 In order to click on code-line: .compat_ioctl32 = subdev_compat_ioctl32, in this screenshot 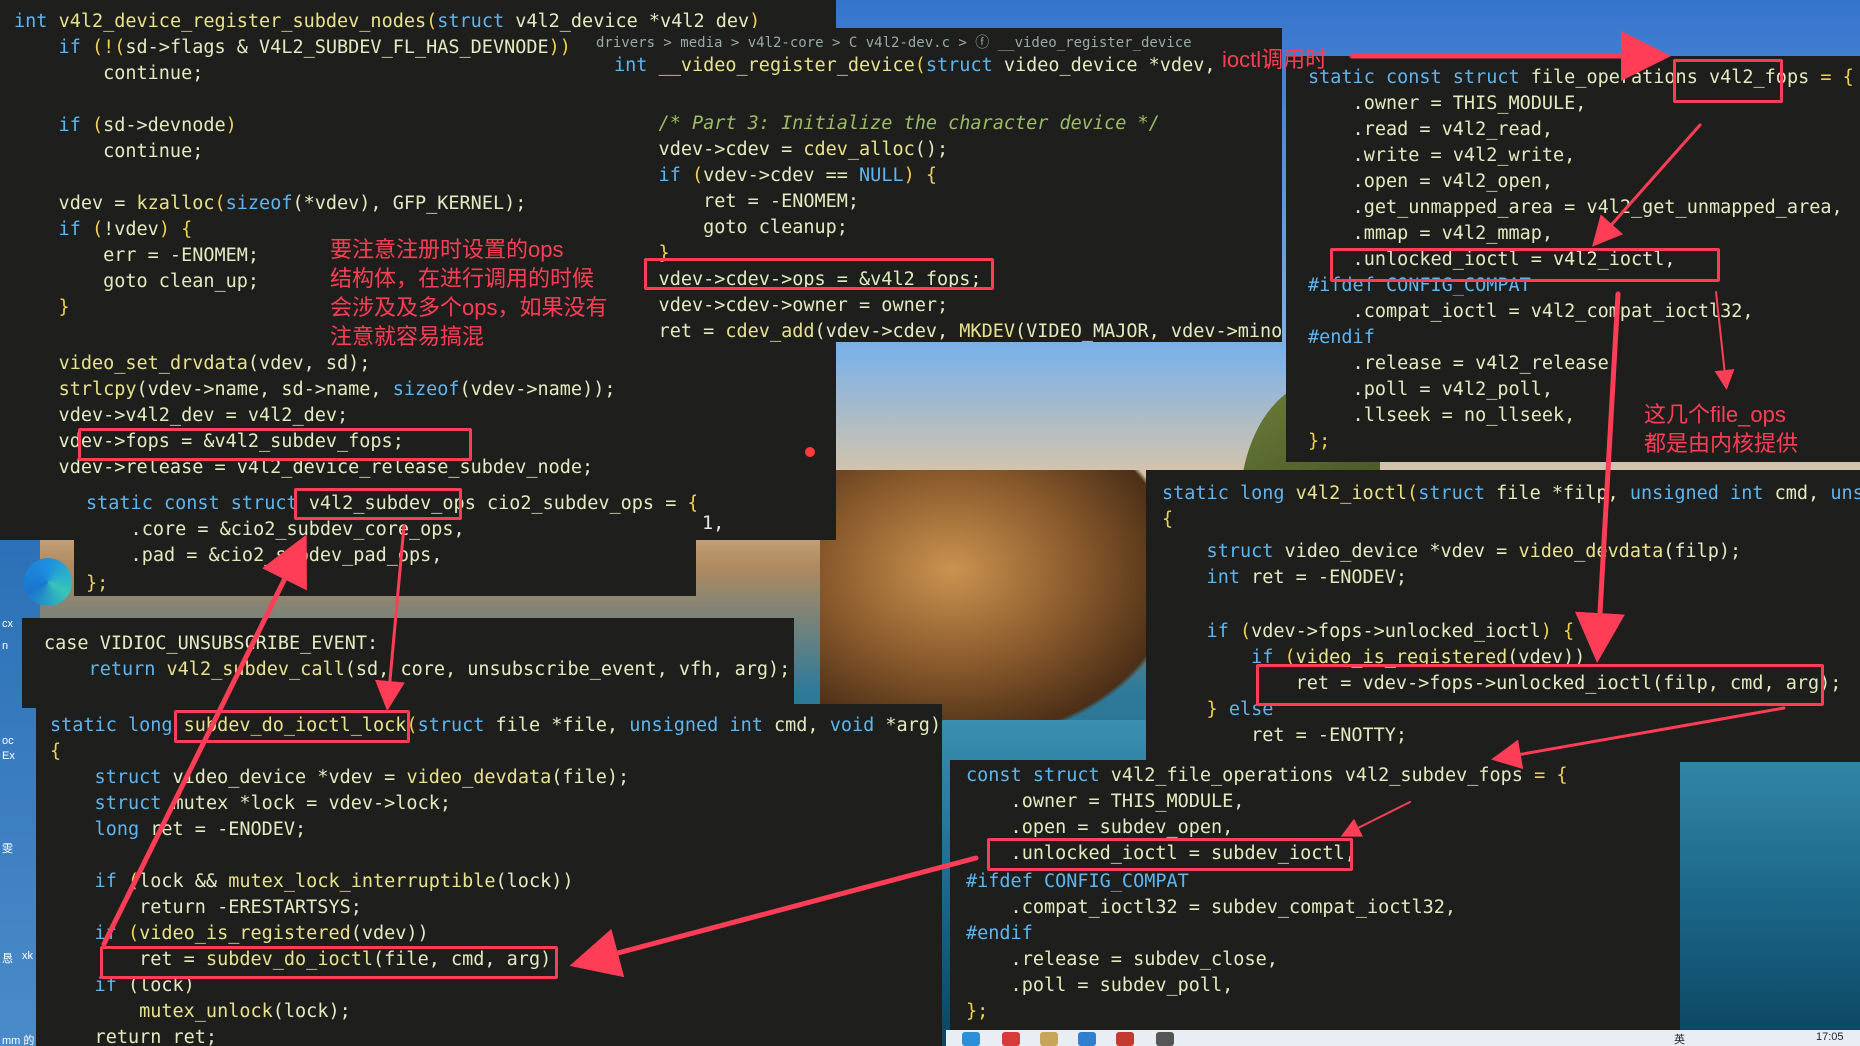, I will do `click(1211, 908)`.